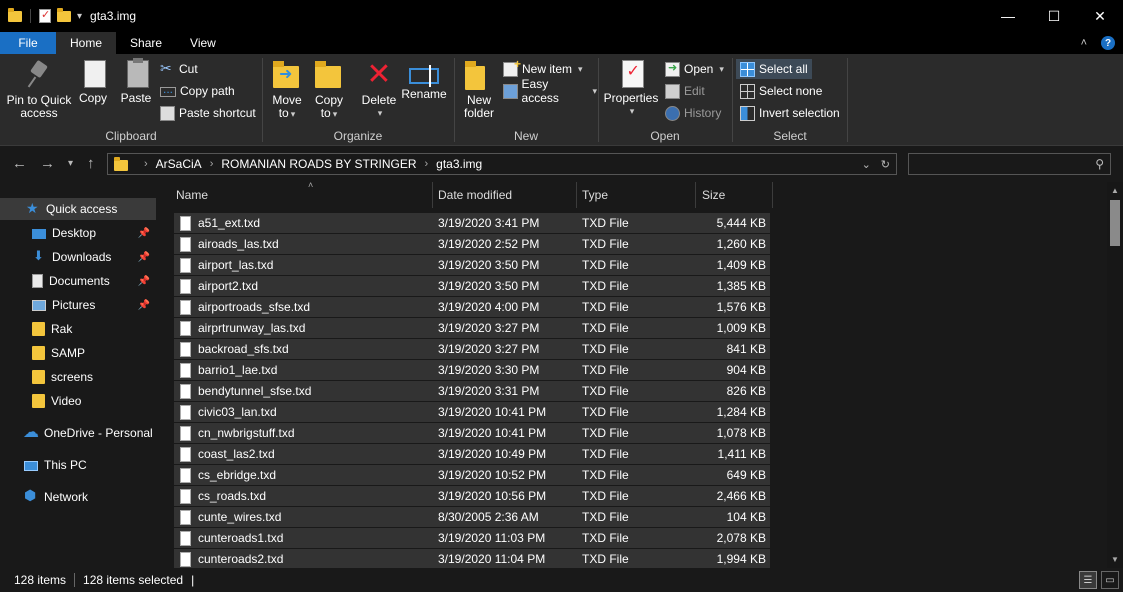  What do you see at coordinates (634, 195) in the screenshot?
I see `column-header-type: Type` at bounding box center [634, 195].